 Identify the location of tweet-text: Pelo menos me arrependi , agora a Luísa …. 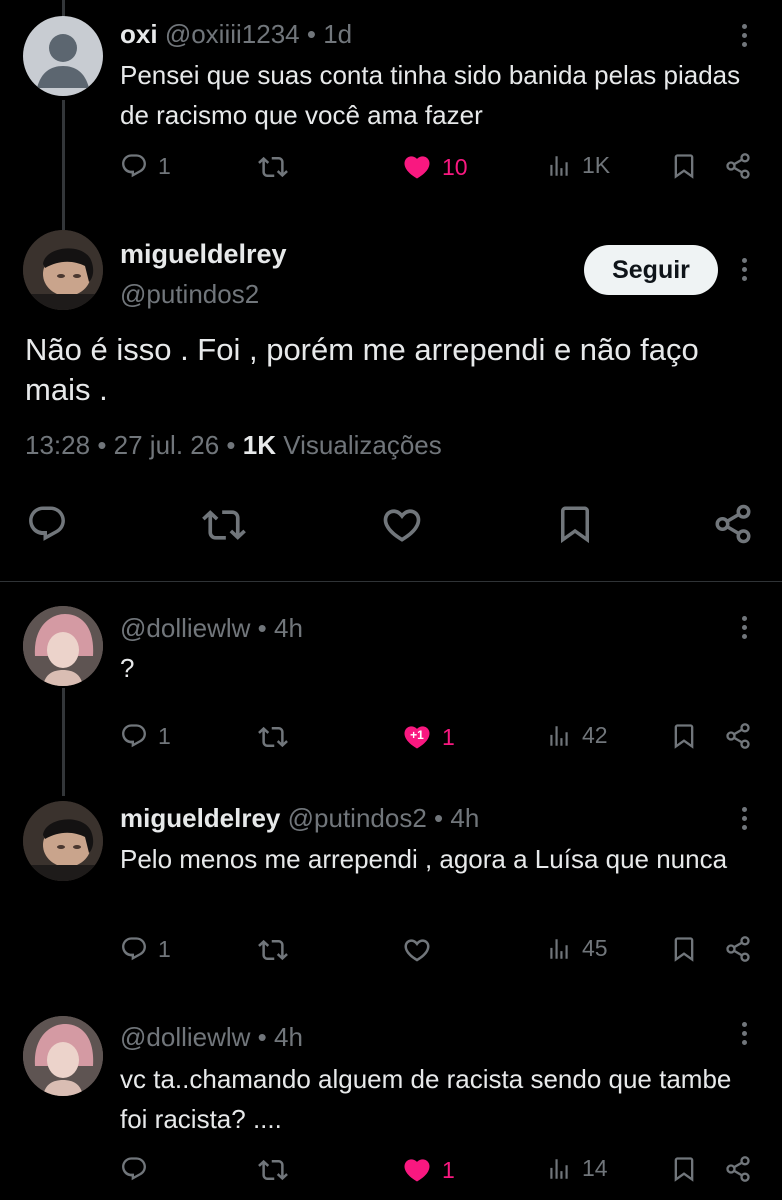
(424, 859).